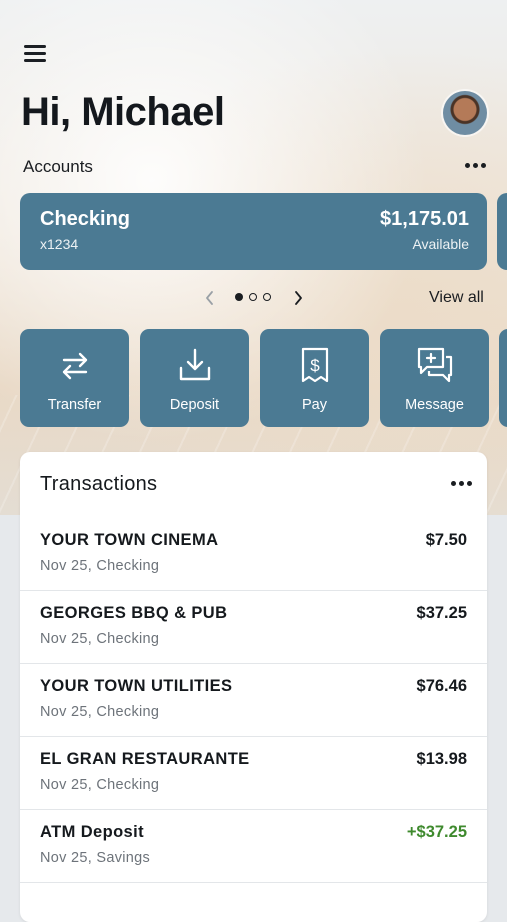 The height and width of the screenshot is (922, 507). I want to click on deposit-icon, so click(194, 364).